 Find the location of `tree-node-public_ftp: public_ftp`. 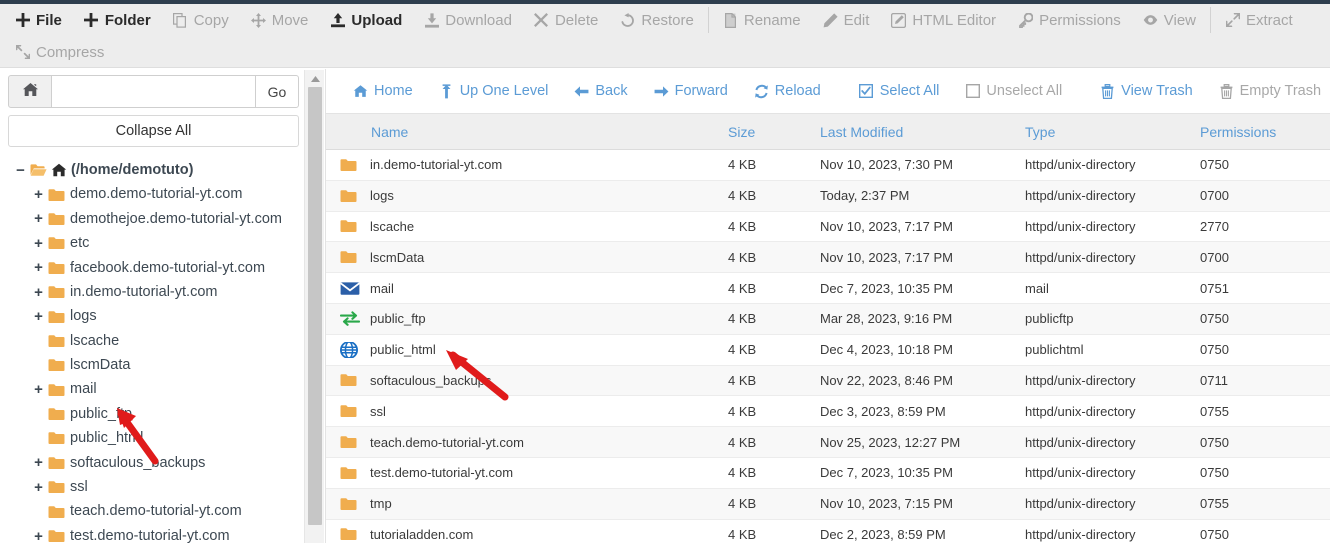

tree-node-public_ftp: public_ftp is located at coordinates (158, 414).